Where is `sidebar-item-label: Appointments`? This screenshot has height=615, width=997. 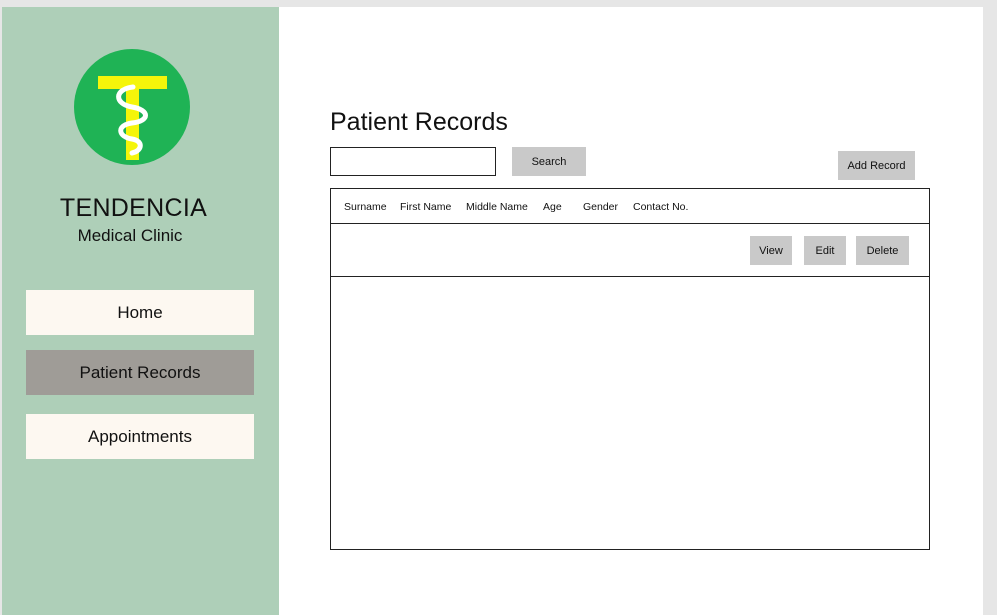 sidebar-item-label: Appointments is located at coordinates (140, 436).